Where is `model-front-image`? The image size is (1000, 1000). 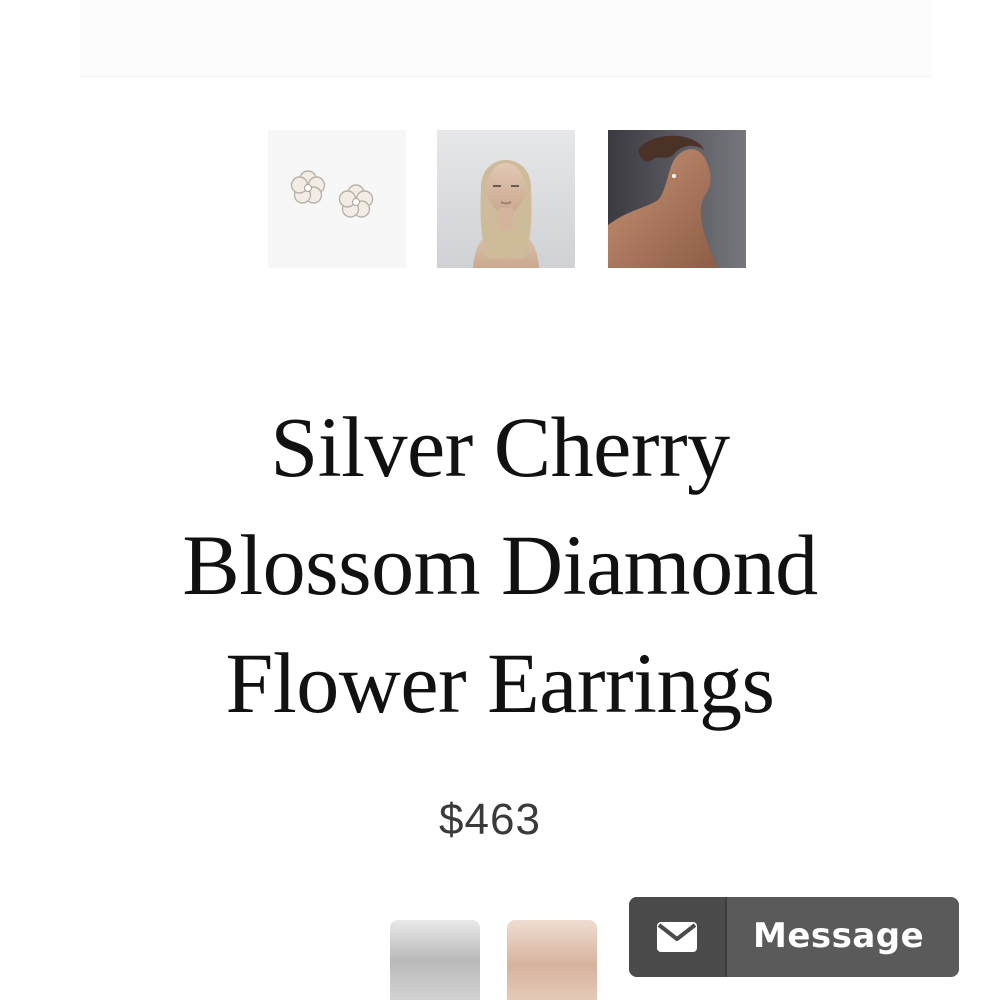
model-front-image is located at coordinates (506, 199).